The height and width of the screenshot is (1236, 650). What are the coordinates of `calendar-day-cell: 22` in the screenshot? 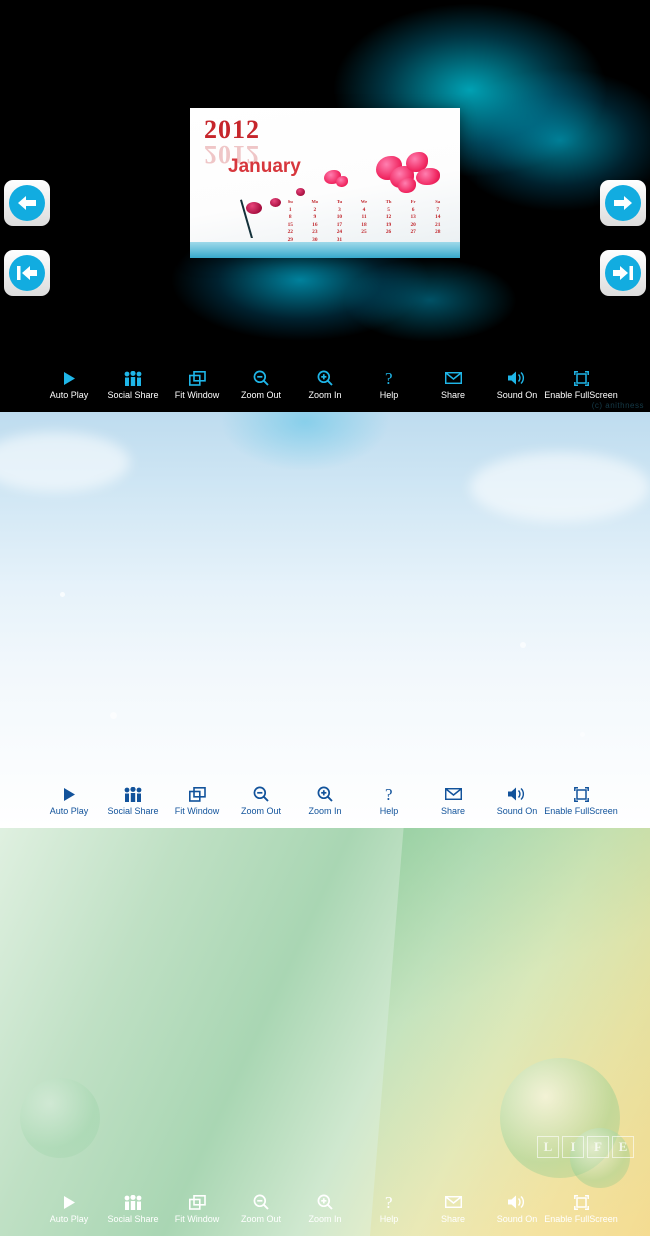 It's located at (290, 232).